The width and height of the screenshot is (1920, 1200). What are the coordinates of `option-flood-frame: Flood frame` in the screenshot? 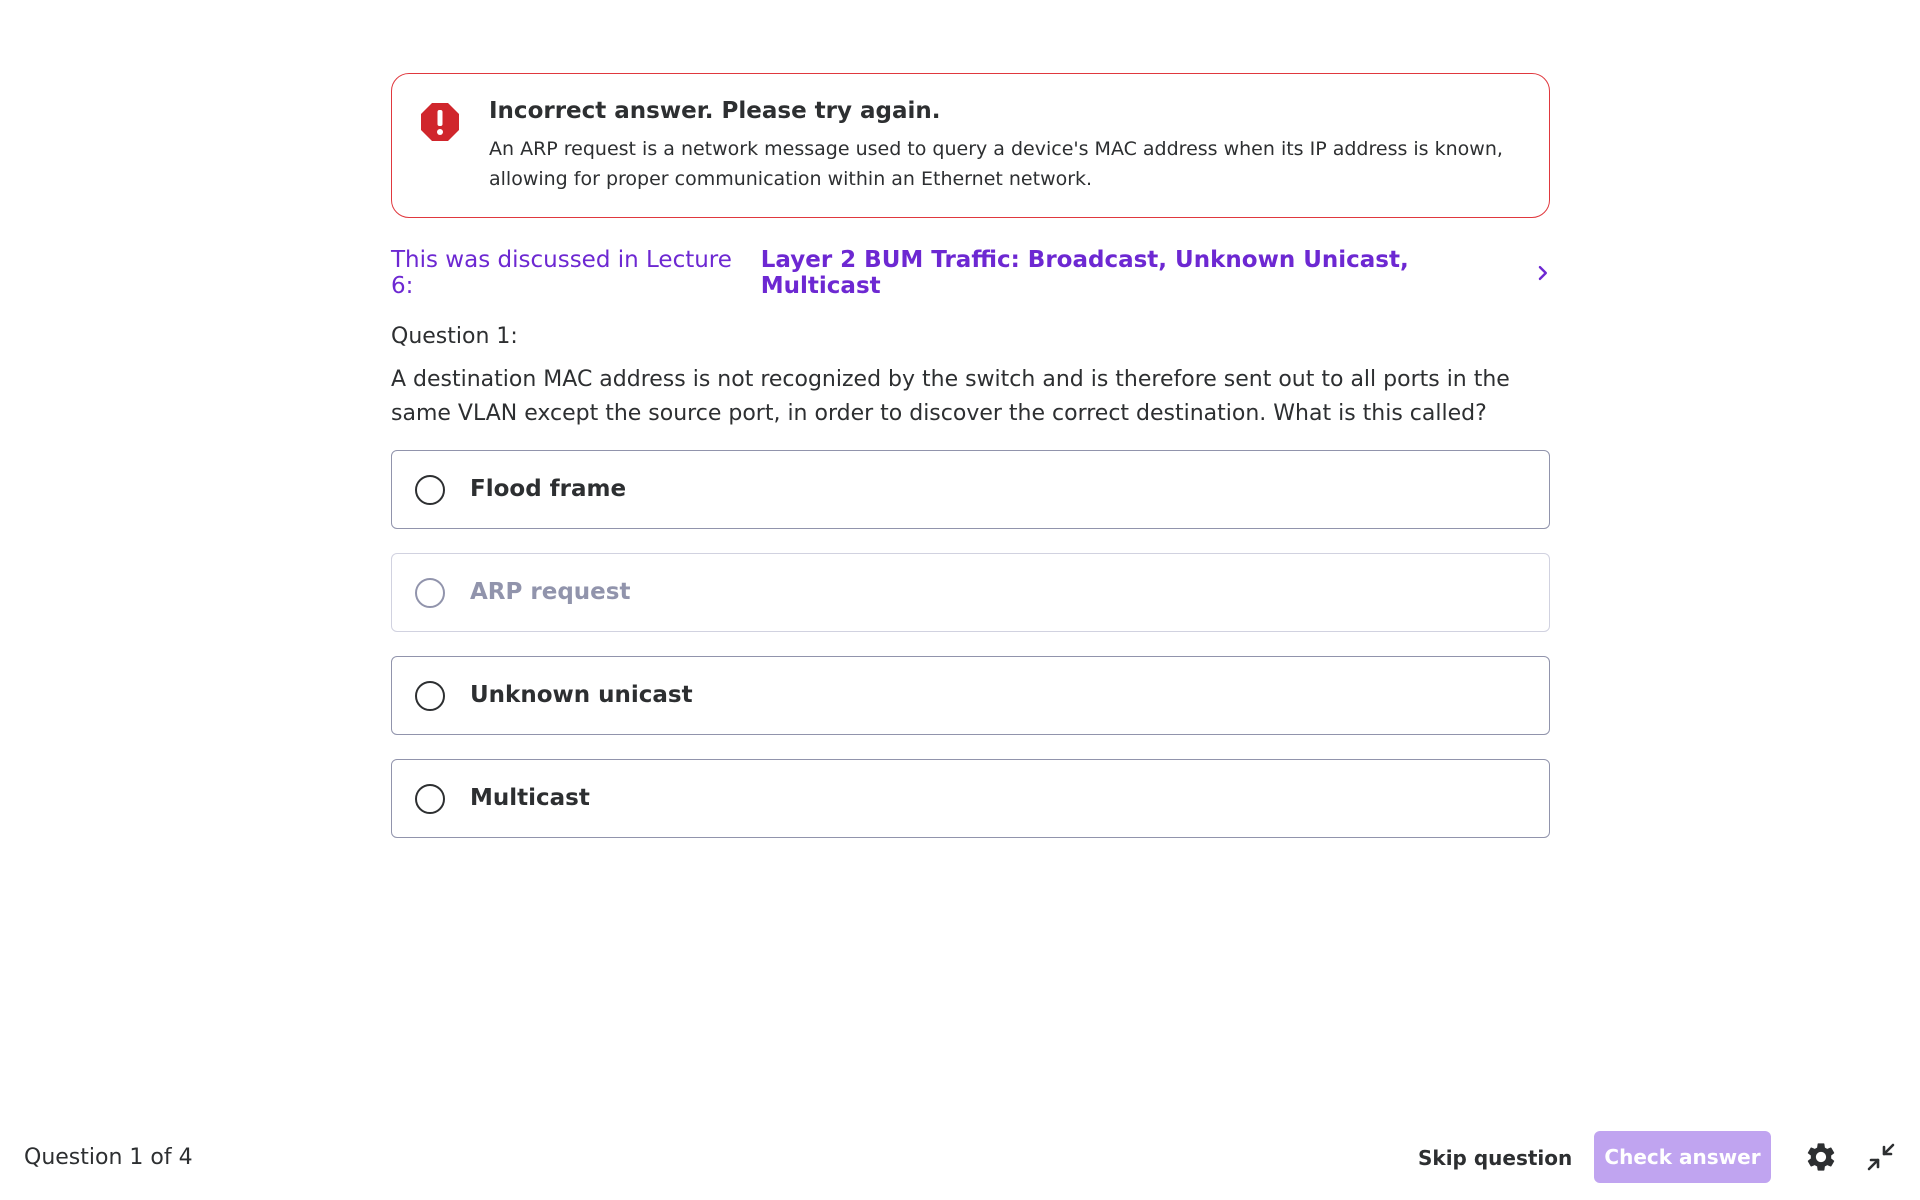 It's located at (970, 489).